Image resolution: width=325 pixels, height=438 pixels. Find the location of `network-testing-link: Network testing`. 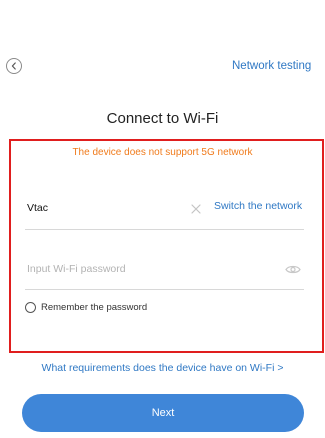

network-testing-link: Network testing is located at coordinates (278, 66).